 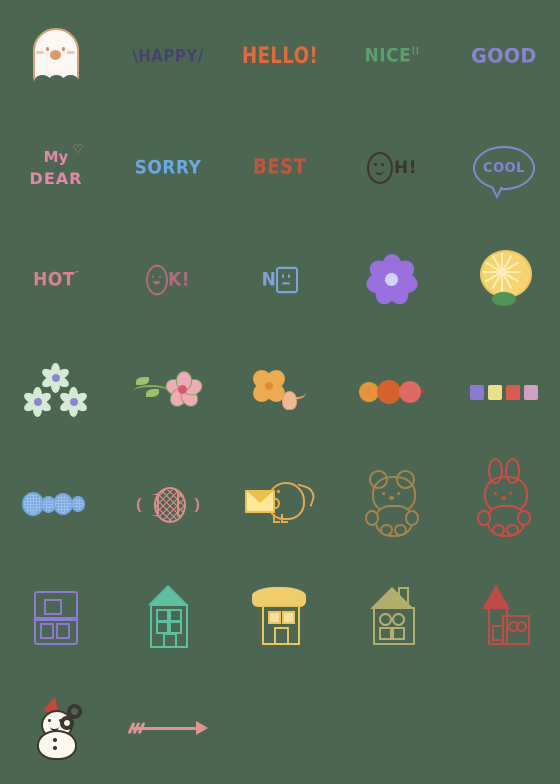 I want to click on sticker-cell-hello: HELLO!, so click(x=280, y=56).